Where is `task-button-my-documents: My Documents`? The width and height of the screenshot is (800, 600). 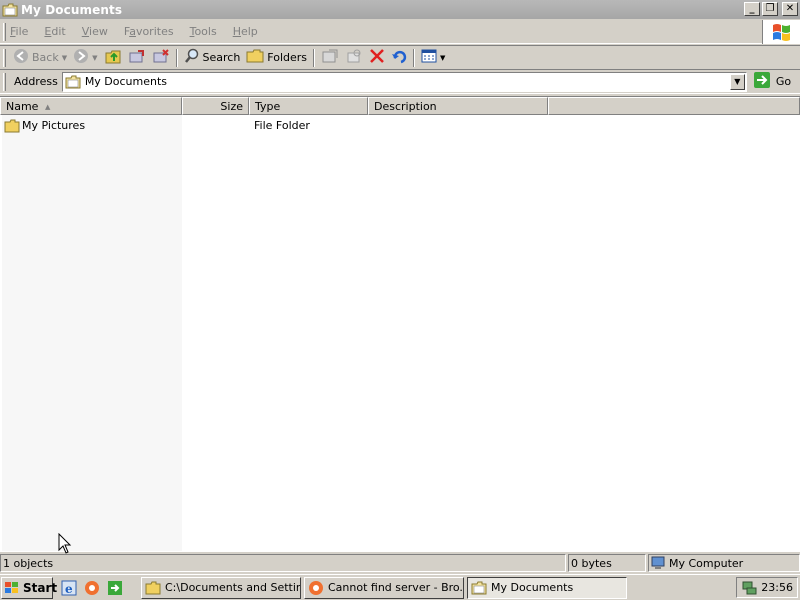
task-button-my-documents: My Documents is located at coordinates (547, 587).